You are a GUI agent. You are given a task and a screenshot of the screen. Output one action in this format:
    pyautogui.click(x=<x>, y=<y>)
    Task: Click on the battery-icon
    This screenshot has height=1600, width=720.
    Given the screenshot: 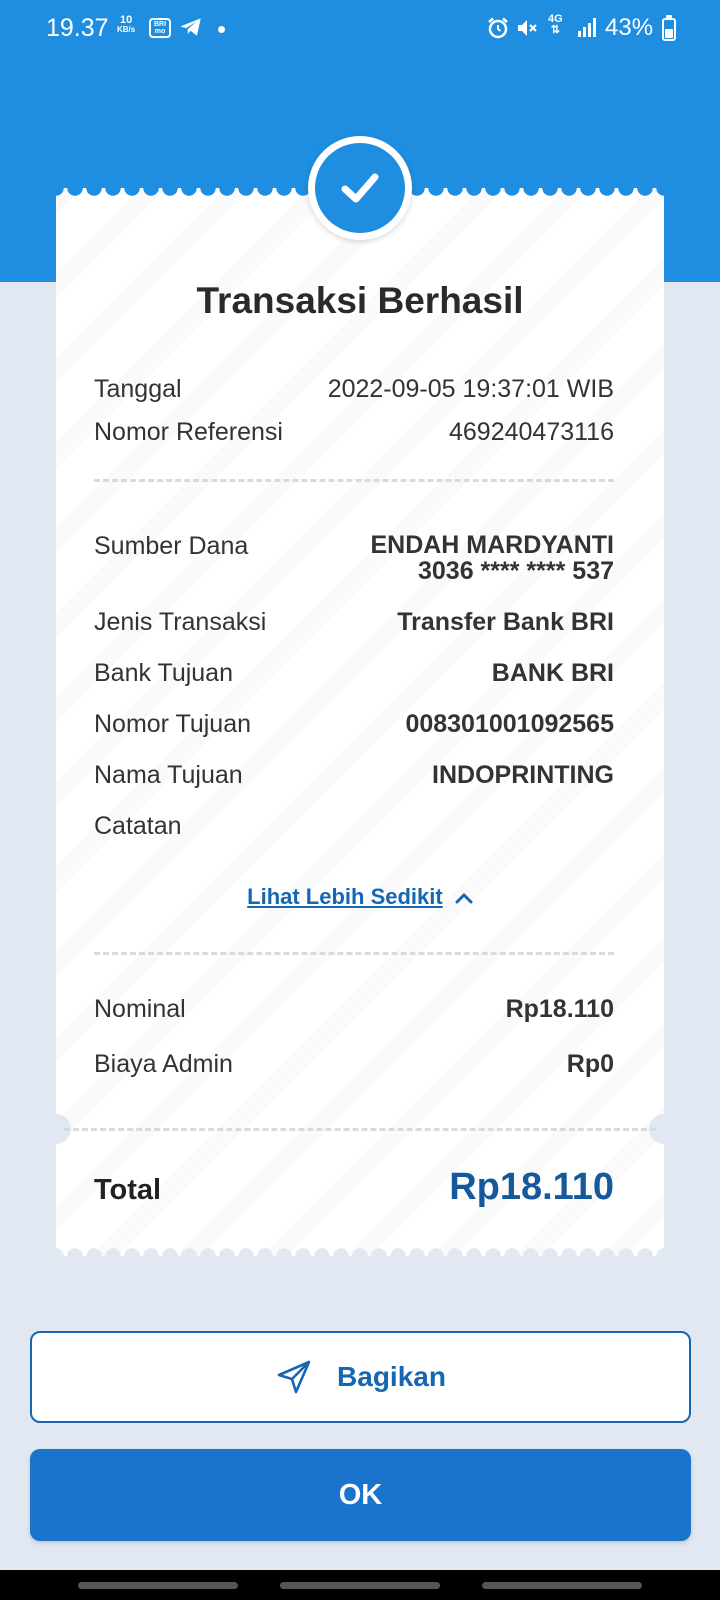 What is the action you would take?
    pyautogui.click(x=669, y=28)
    